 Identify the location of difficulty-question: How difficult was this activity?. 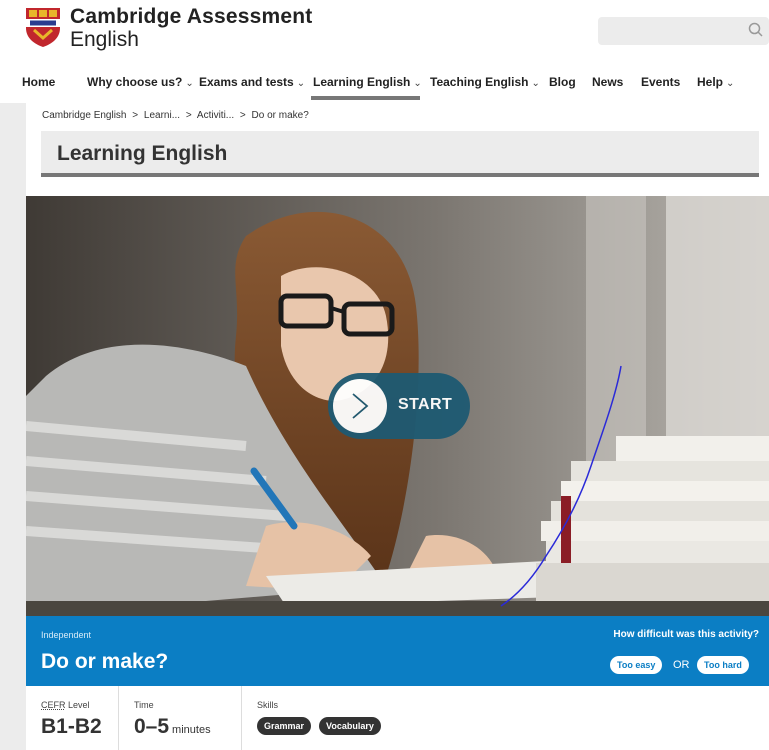
(686, 634).